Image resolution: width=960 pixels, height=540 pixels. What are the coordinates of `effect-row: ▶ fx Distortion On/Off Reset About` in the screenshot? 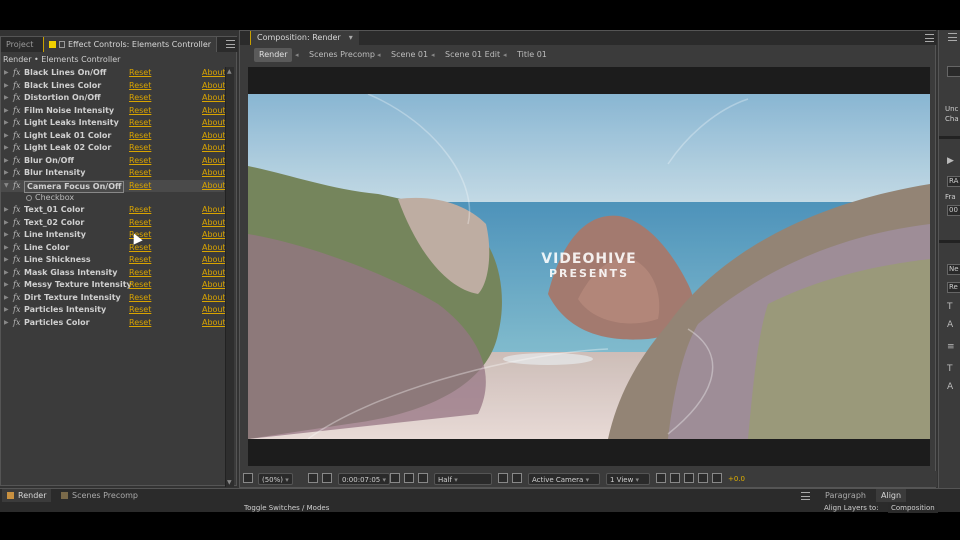 It's located at (113, 98).